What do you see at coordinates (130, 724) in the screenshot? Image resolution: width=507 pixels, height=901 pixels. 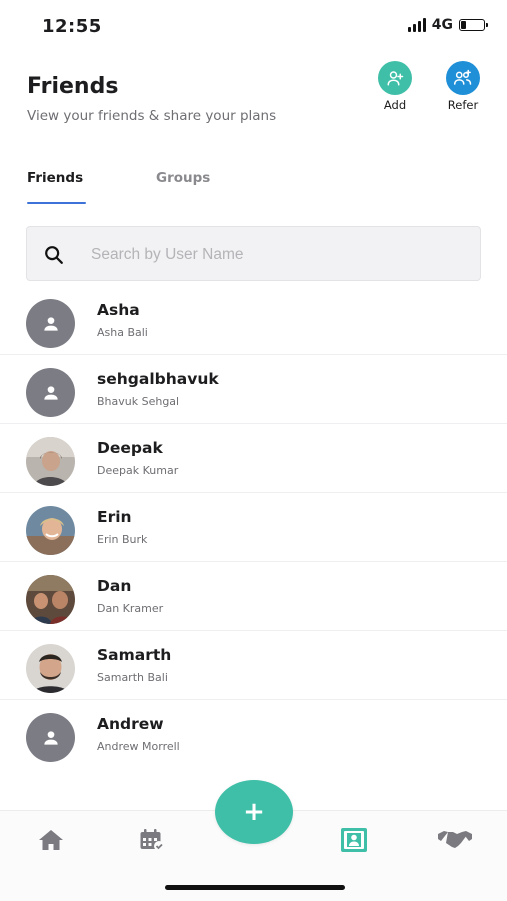 I see `friend-name: Andrew` at bounding box center [130, 724].